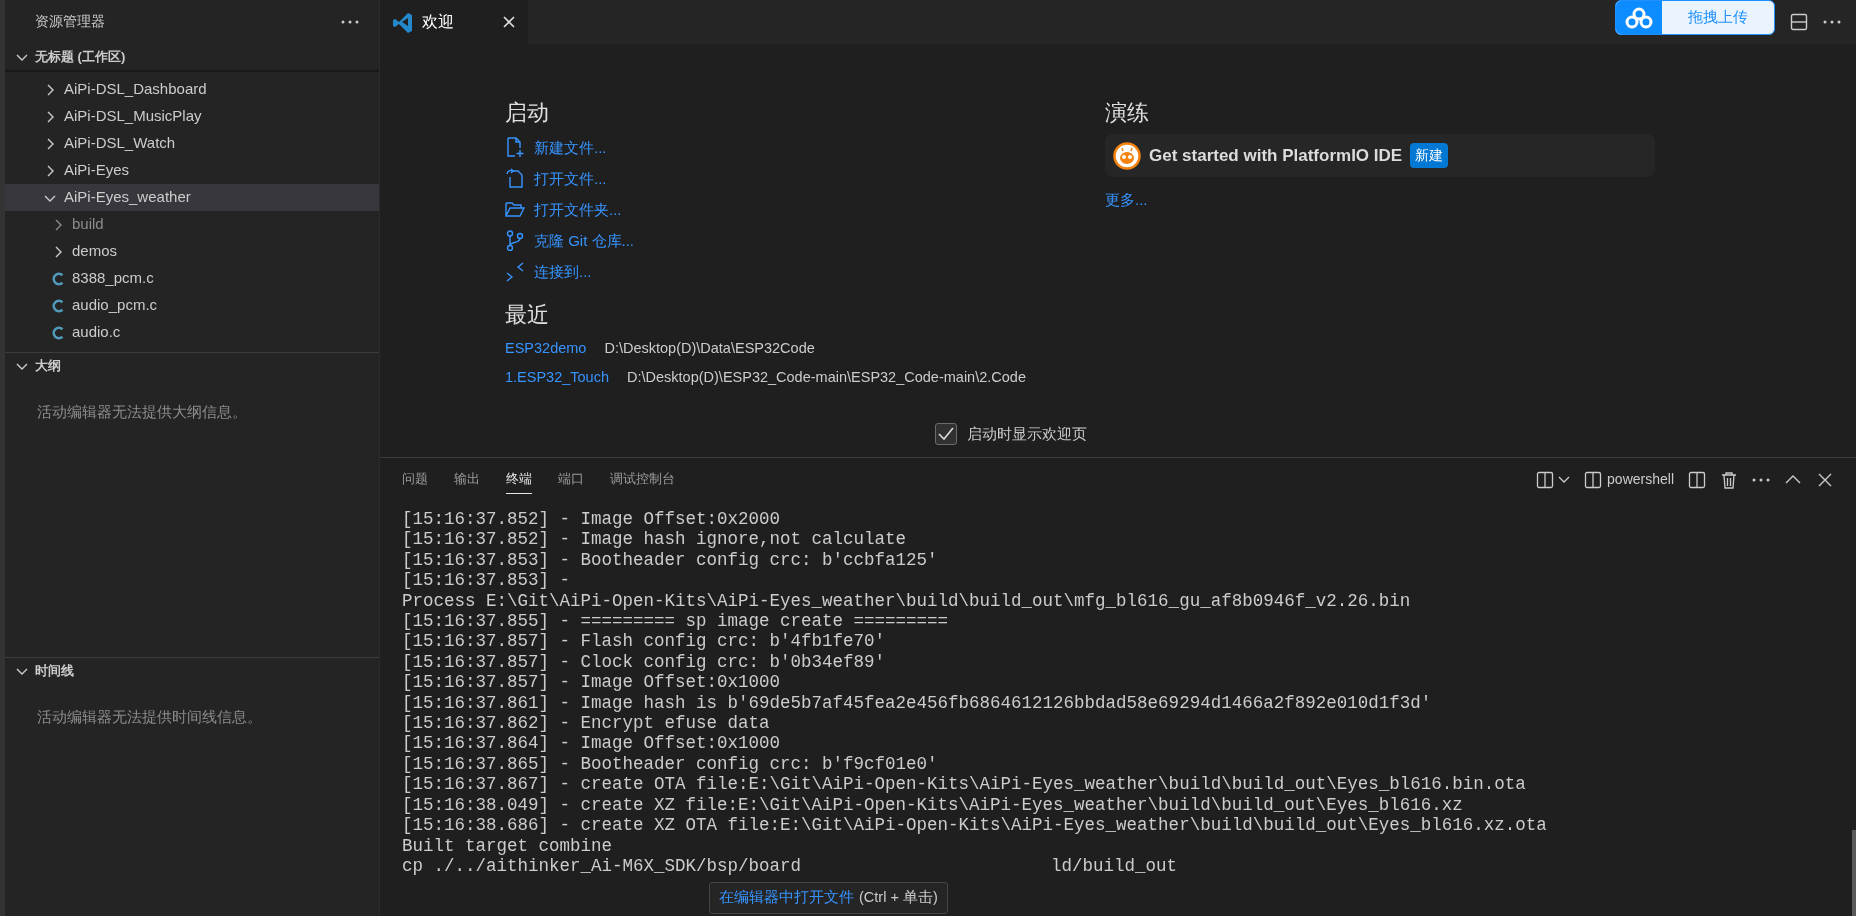 The image size is (1856, 916). What do you see at coordinates (1429, 156) in the screenshot?
I see `new-badge: 新建` at bounding box center [1429, 156].